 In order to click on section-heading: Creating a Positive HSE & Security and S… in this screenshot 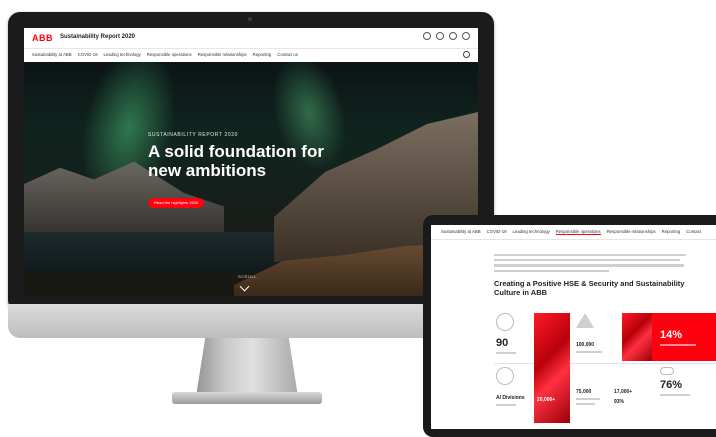, I will do `click(589, 288)`.